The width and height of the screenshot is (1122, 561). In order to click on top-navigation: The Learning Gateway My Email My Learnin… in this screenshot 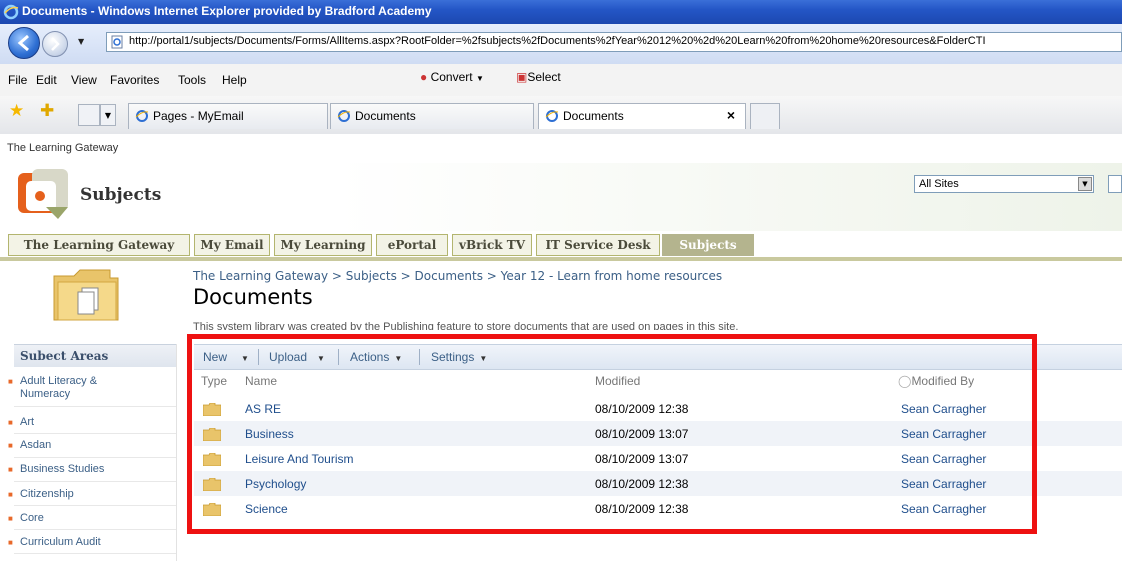, I will do `click(561, 246)`.